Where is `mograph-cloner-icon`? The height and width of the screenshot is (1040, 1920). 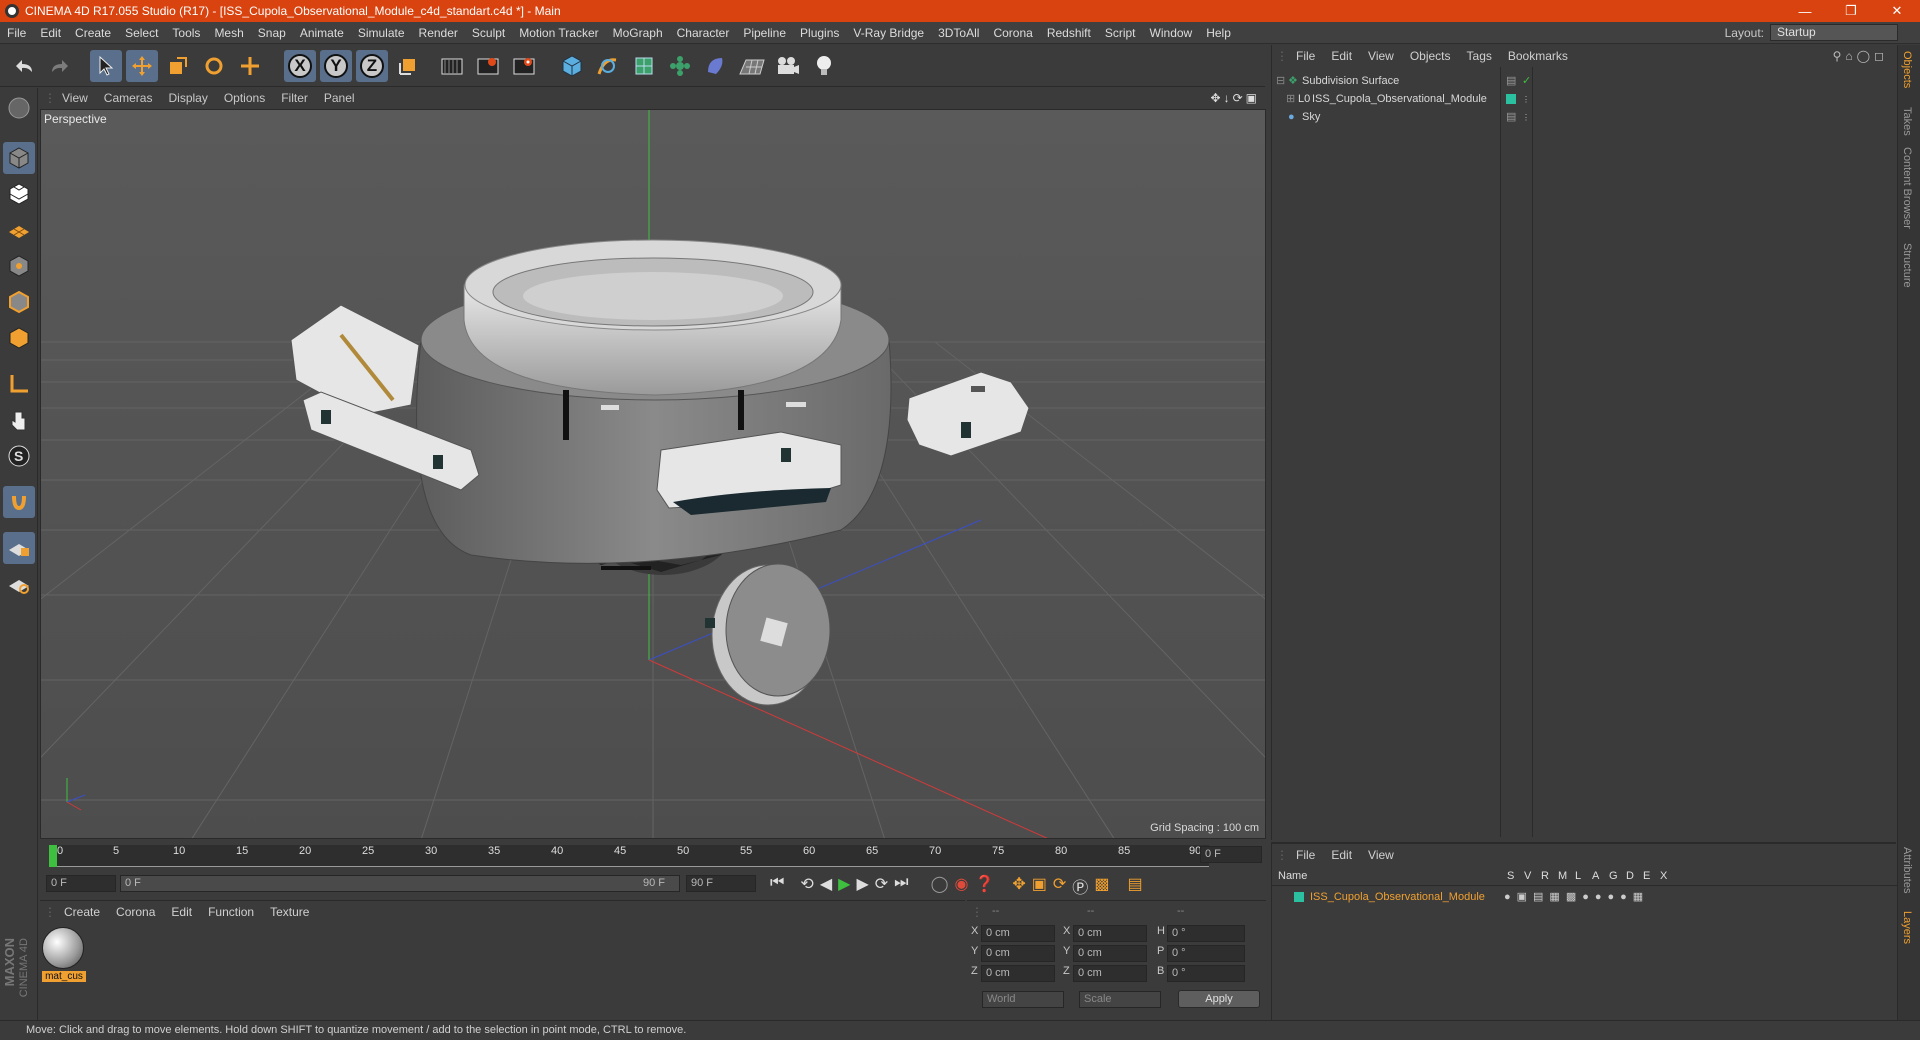 mograph-cloner-icon is located at coordinates (680, 66).